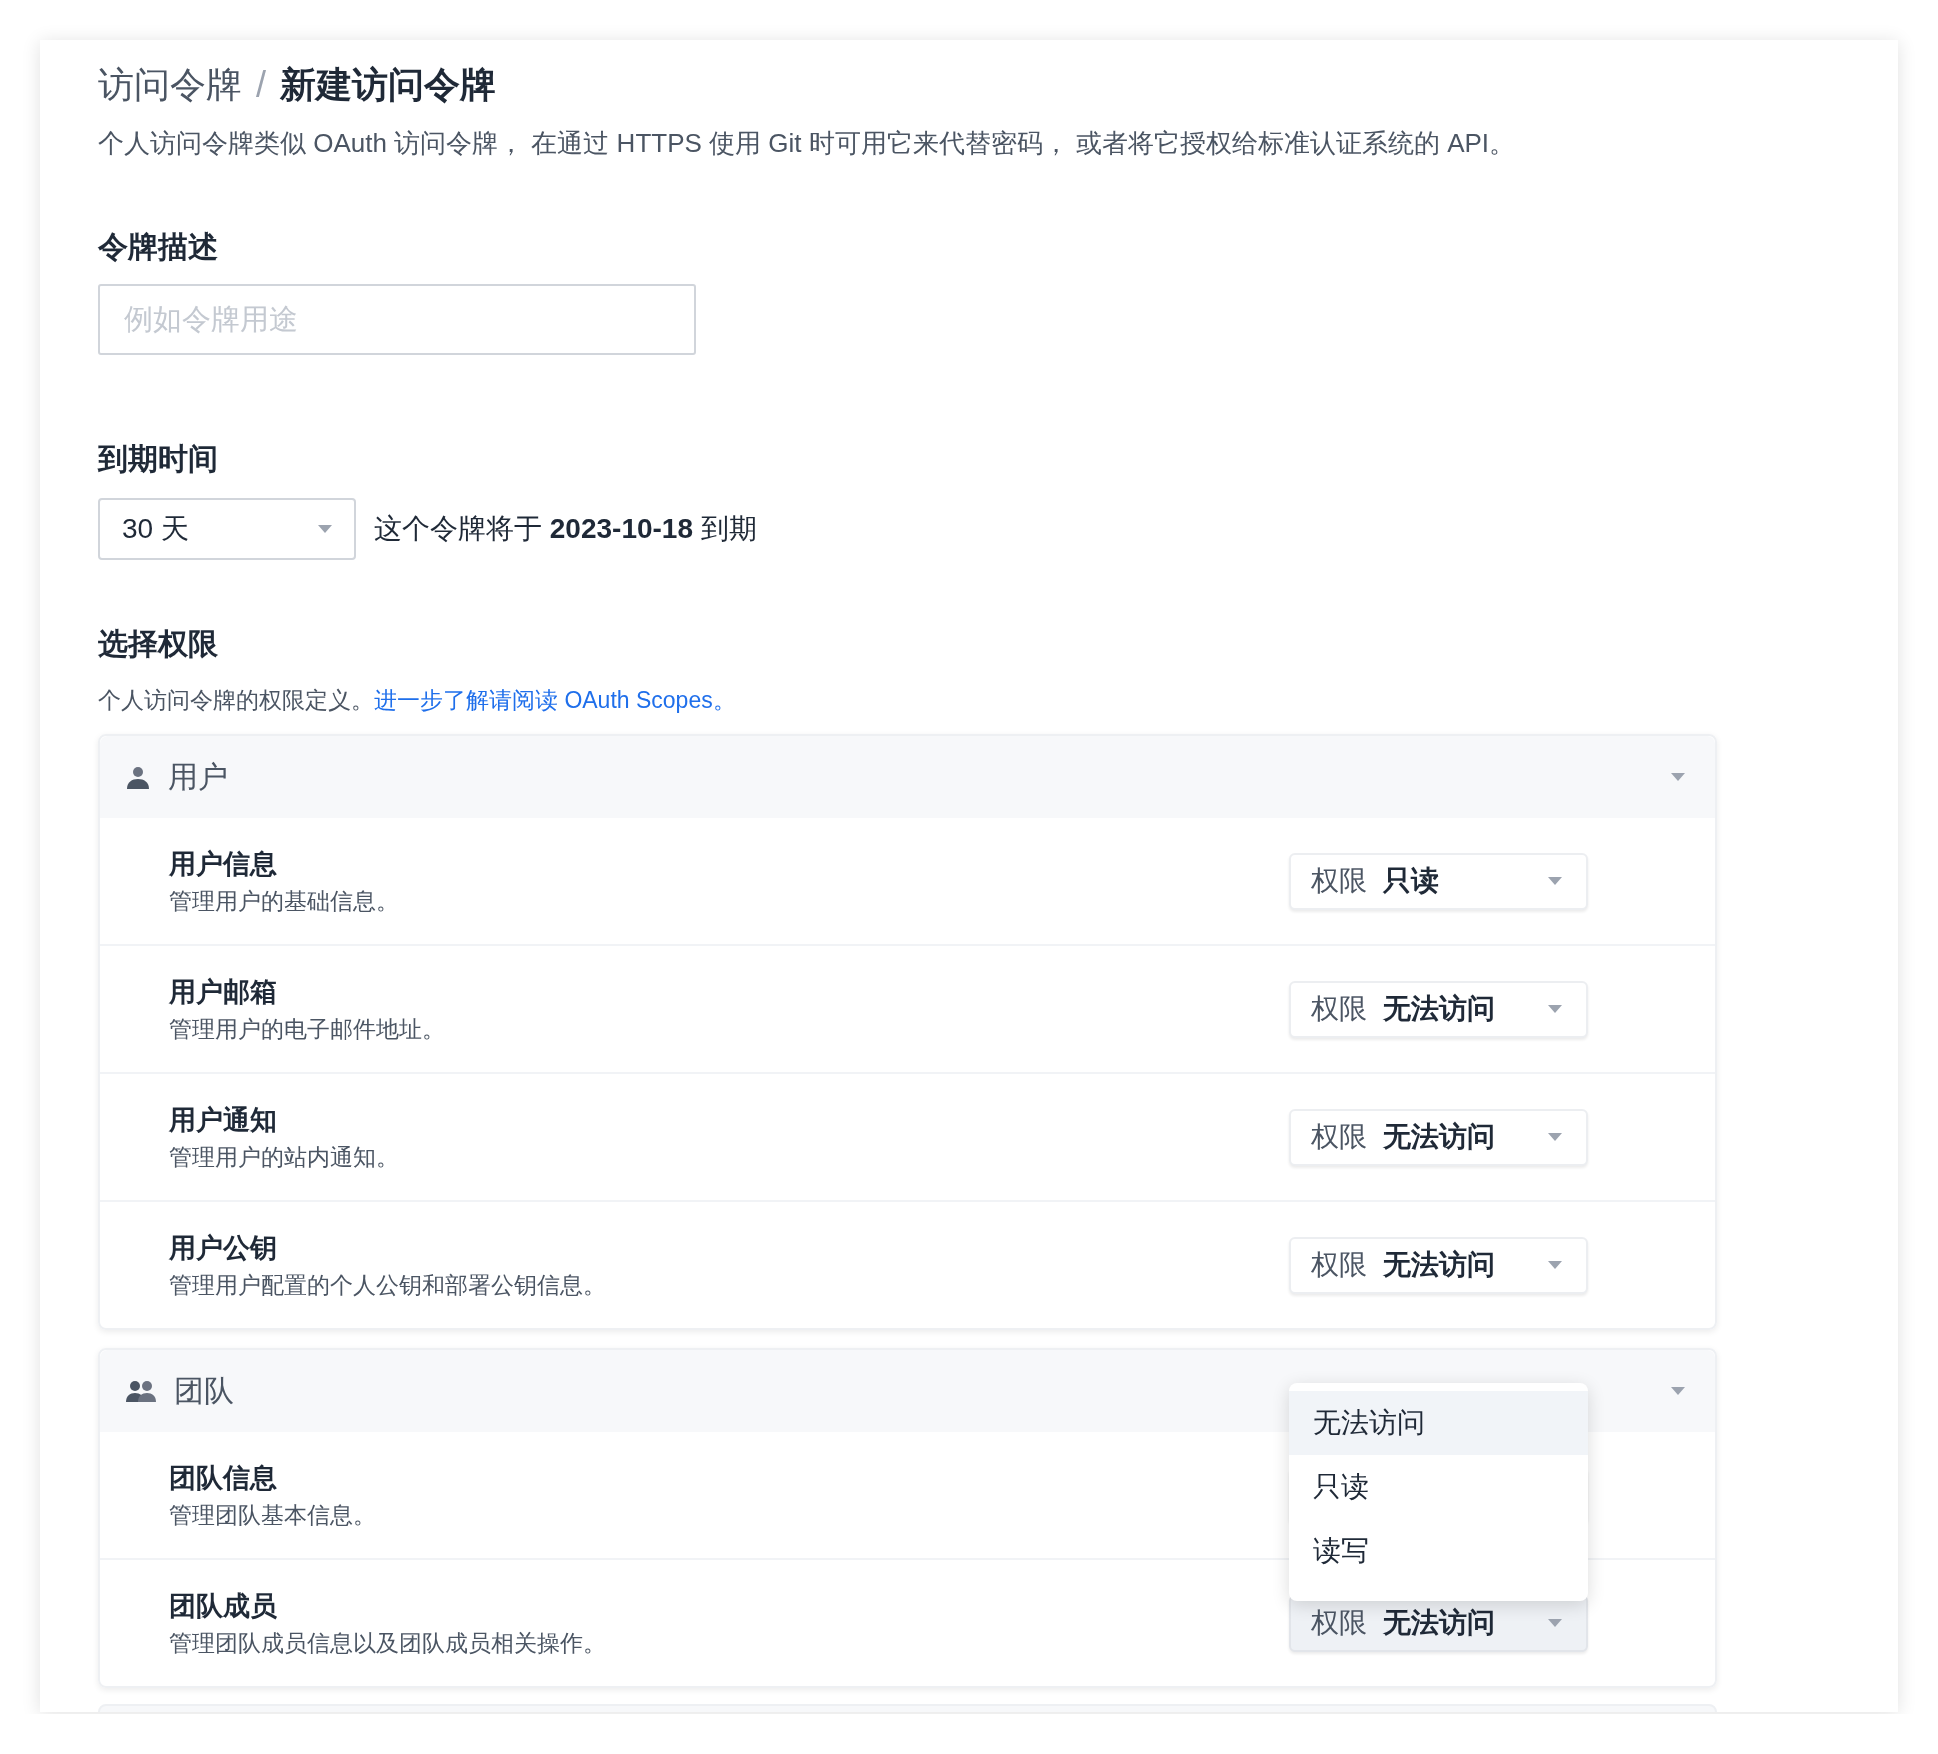 Image resolution: width=1938 pixels, height=1754 pixels. I want to click on field-label: 到期时间, so click(158, 459).